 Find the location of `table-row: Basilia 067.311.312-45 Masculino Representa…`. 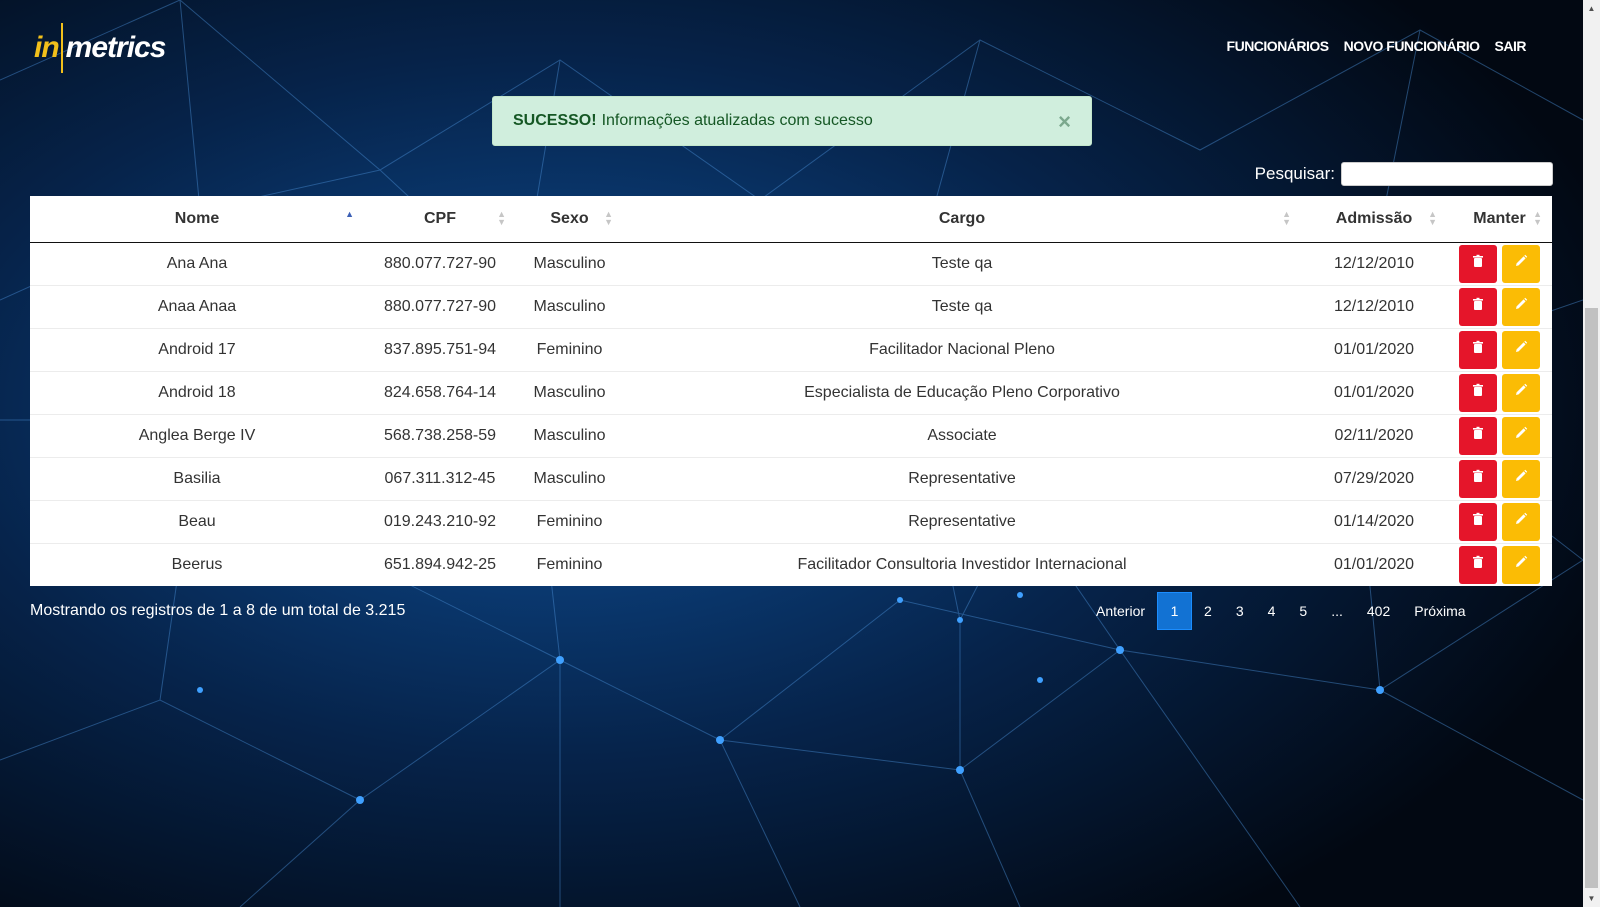

table-row: Basilia 067.311.312-45 Masculino Representa… is located at coordinates (791, 478).